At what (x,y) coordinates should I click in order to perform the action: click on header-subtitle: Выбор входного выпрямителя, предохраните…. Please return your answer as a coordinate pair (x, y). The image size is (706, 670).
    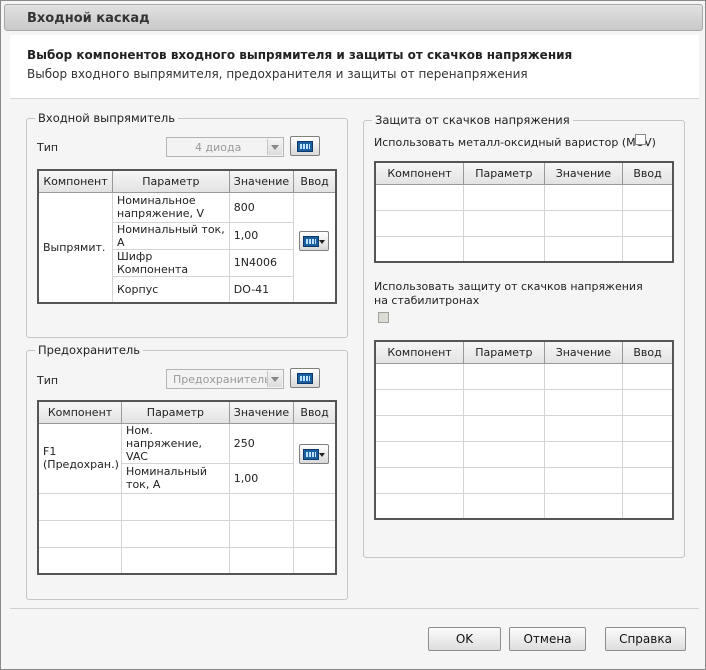
    Looking at the image, I should click on (277, 74).